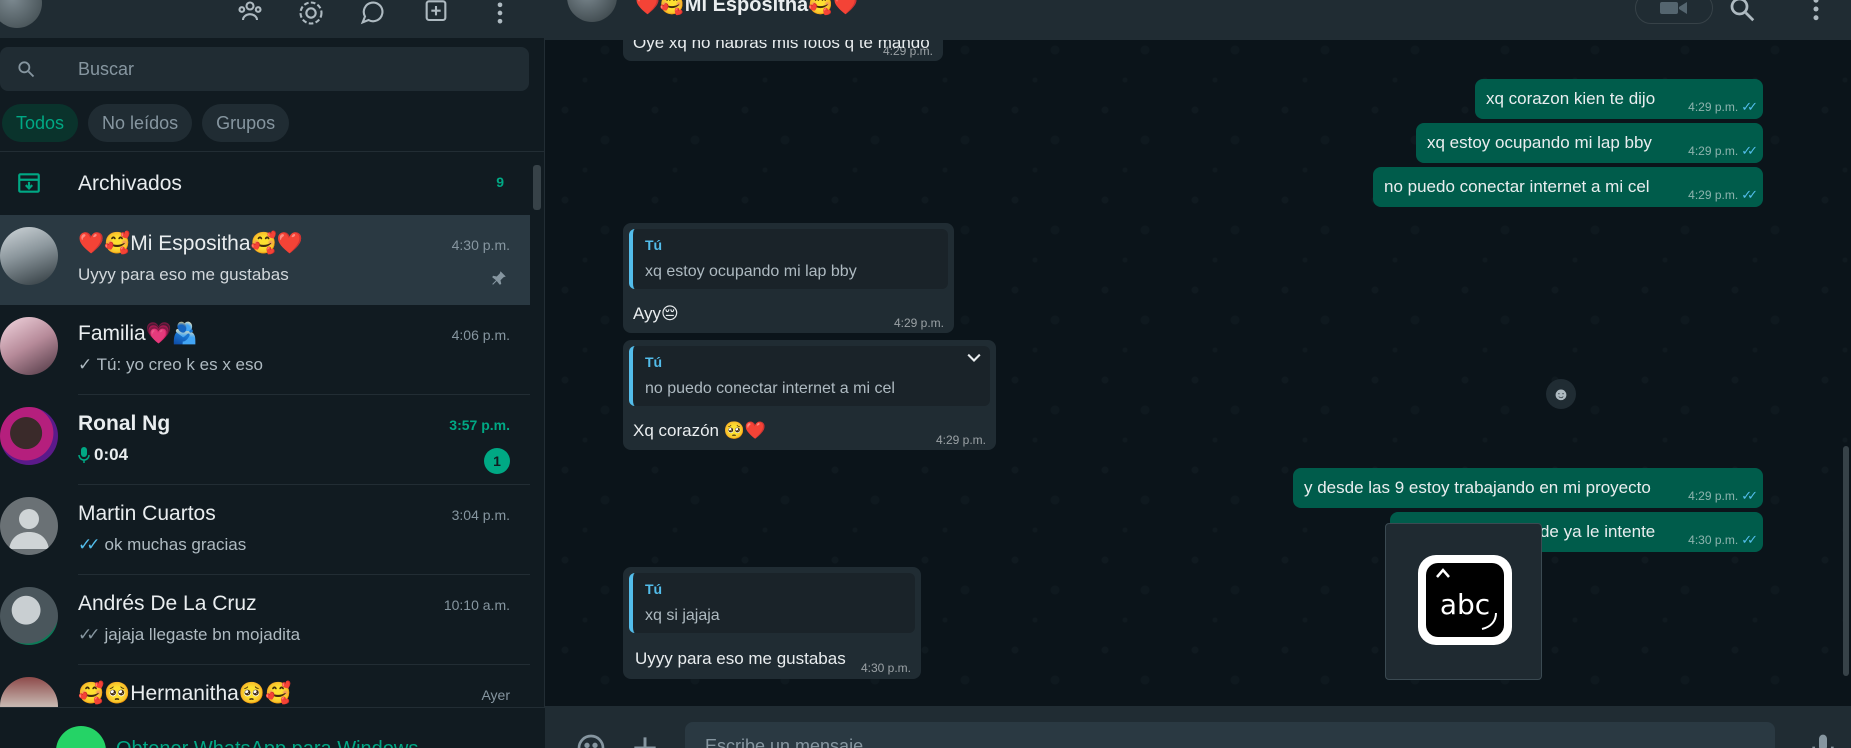  What do you see at coordinates (106, 69) in the screenshot?
I see `search-placeholder: Buscar` at bounding box center [106, 69].